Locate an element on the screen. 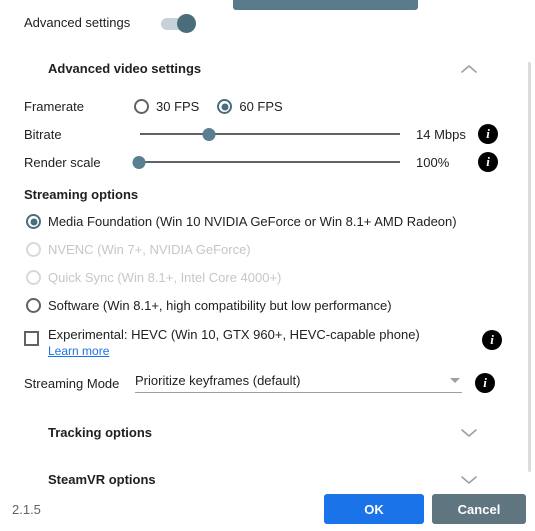 Image resolution: width=535 pixels, height=531 pixels. hevc-checkbox is located at coordinates (31, 338).